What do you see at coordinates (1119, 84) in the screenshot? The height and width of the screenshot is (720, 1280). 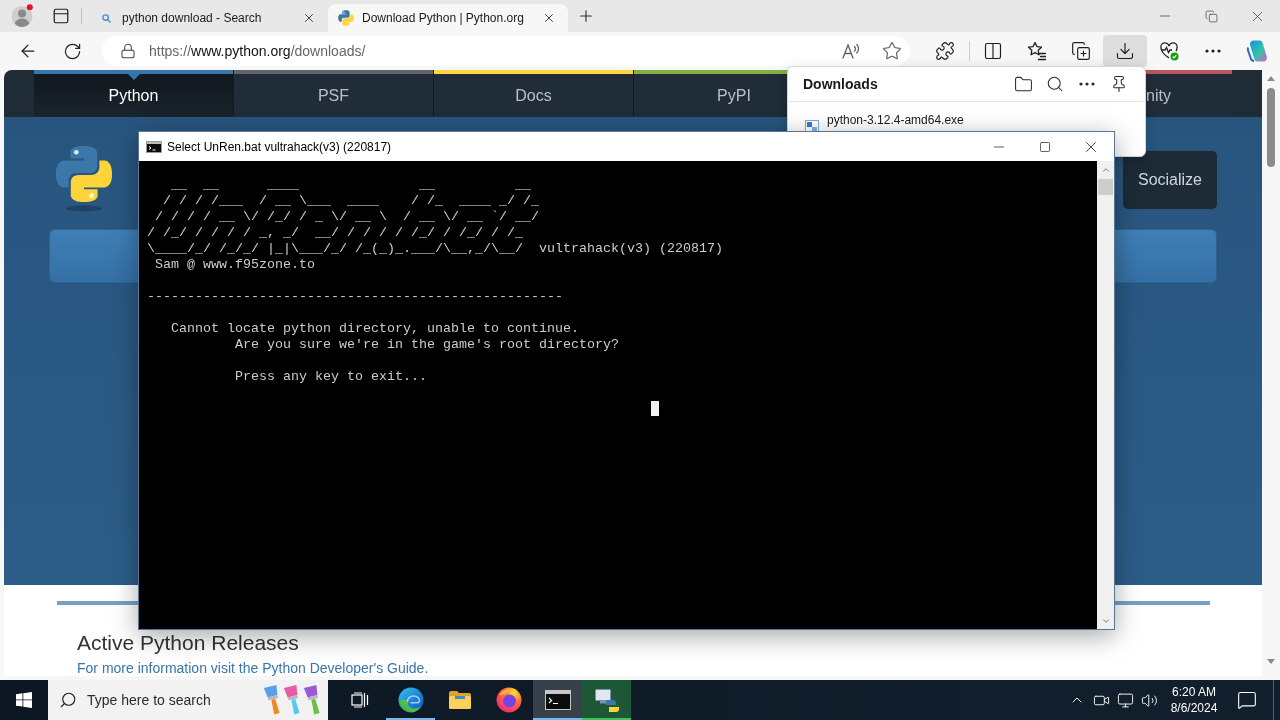 I see `pin-icon` at bounding box center [1119, 84].